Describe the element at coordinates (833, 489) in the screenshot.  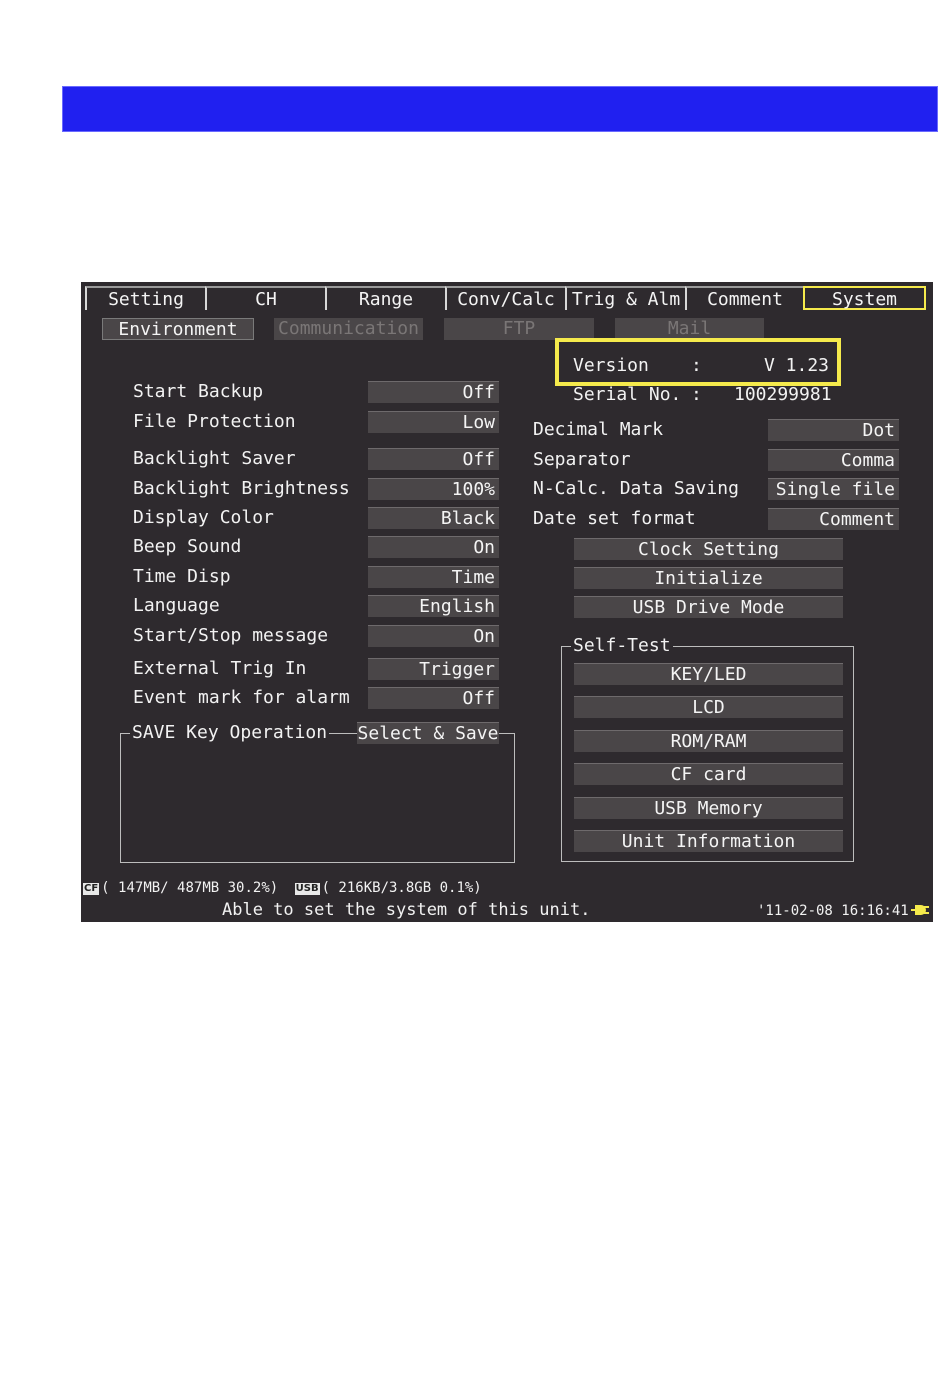
I see `ncalc-data-saving-select: Single file` at that location.